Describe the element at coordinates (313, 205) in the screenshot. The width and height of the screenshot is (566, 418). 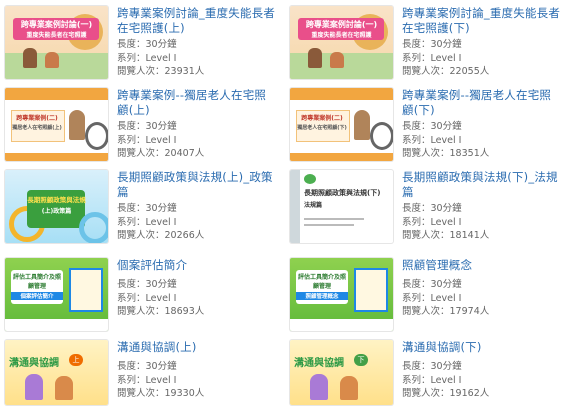
I see `thumbnail-subcaption: 法規篇` at that location.